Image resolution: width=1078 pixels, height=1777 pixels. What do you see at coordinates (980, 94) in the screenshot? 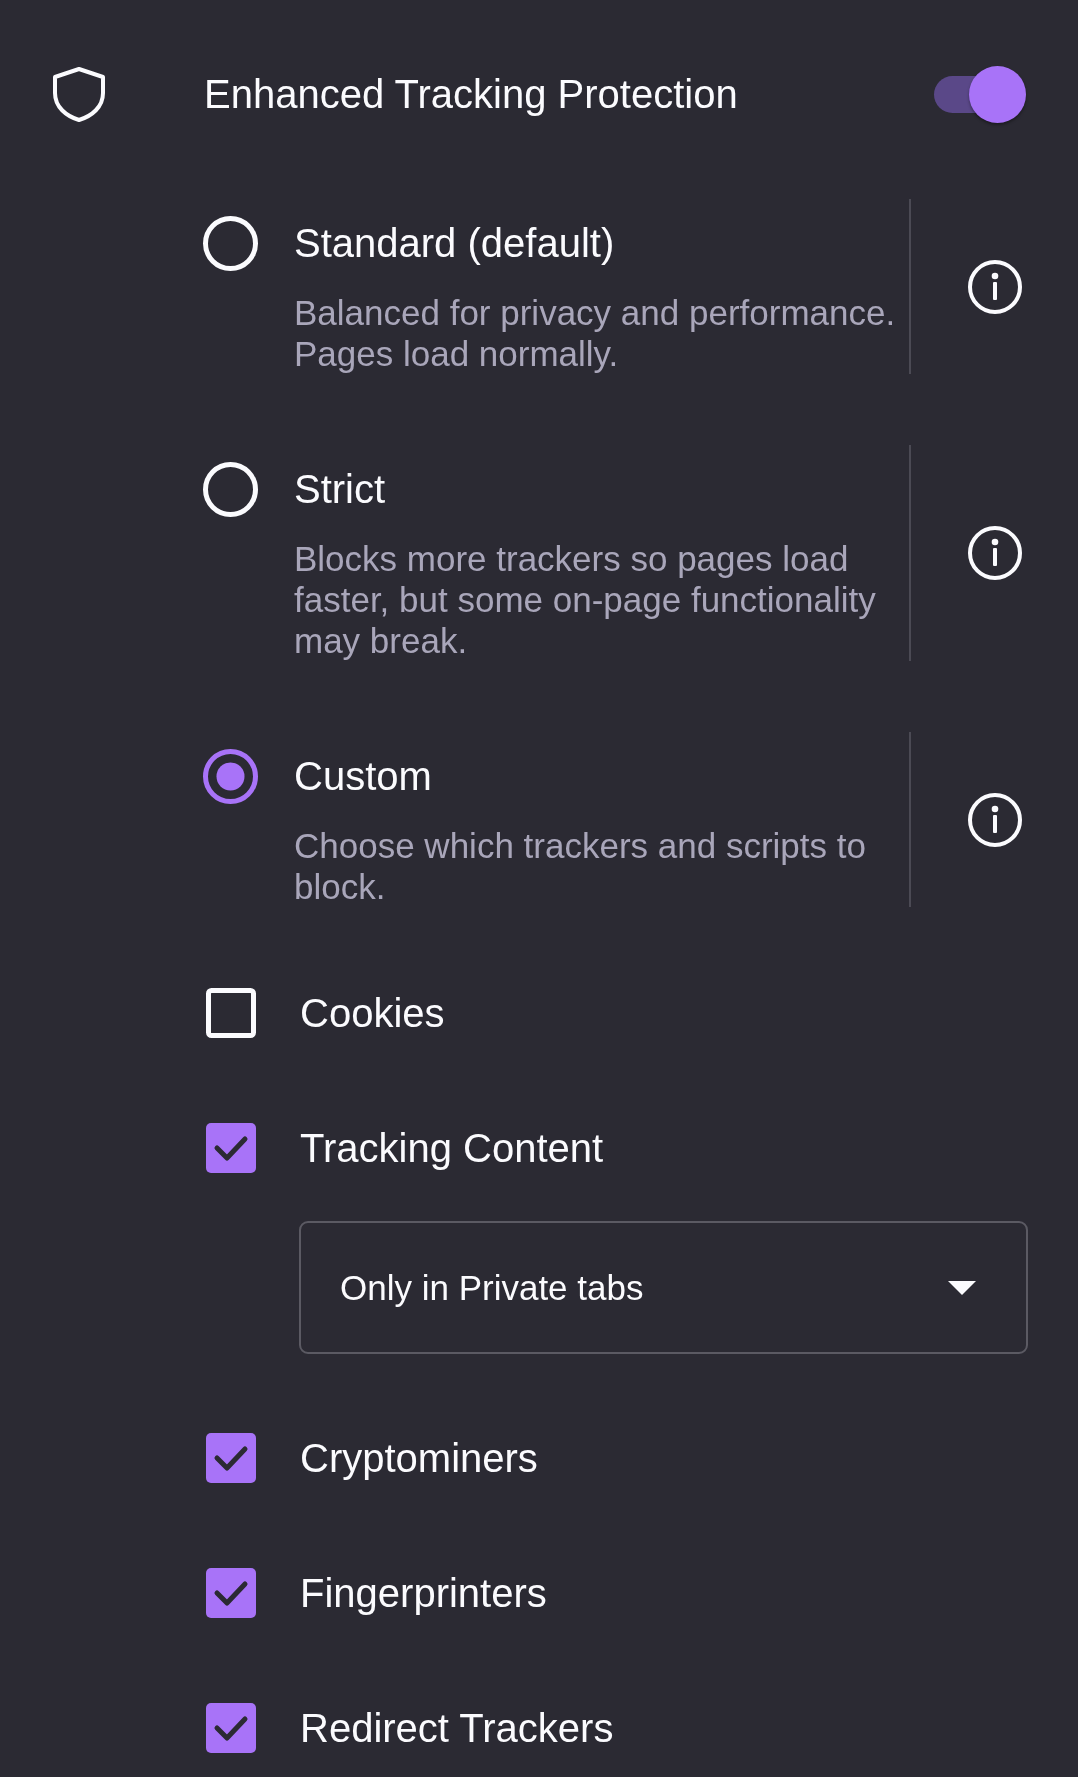
I see `toggle-switch` at bounding box center [980, 94].